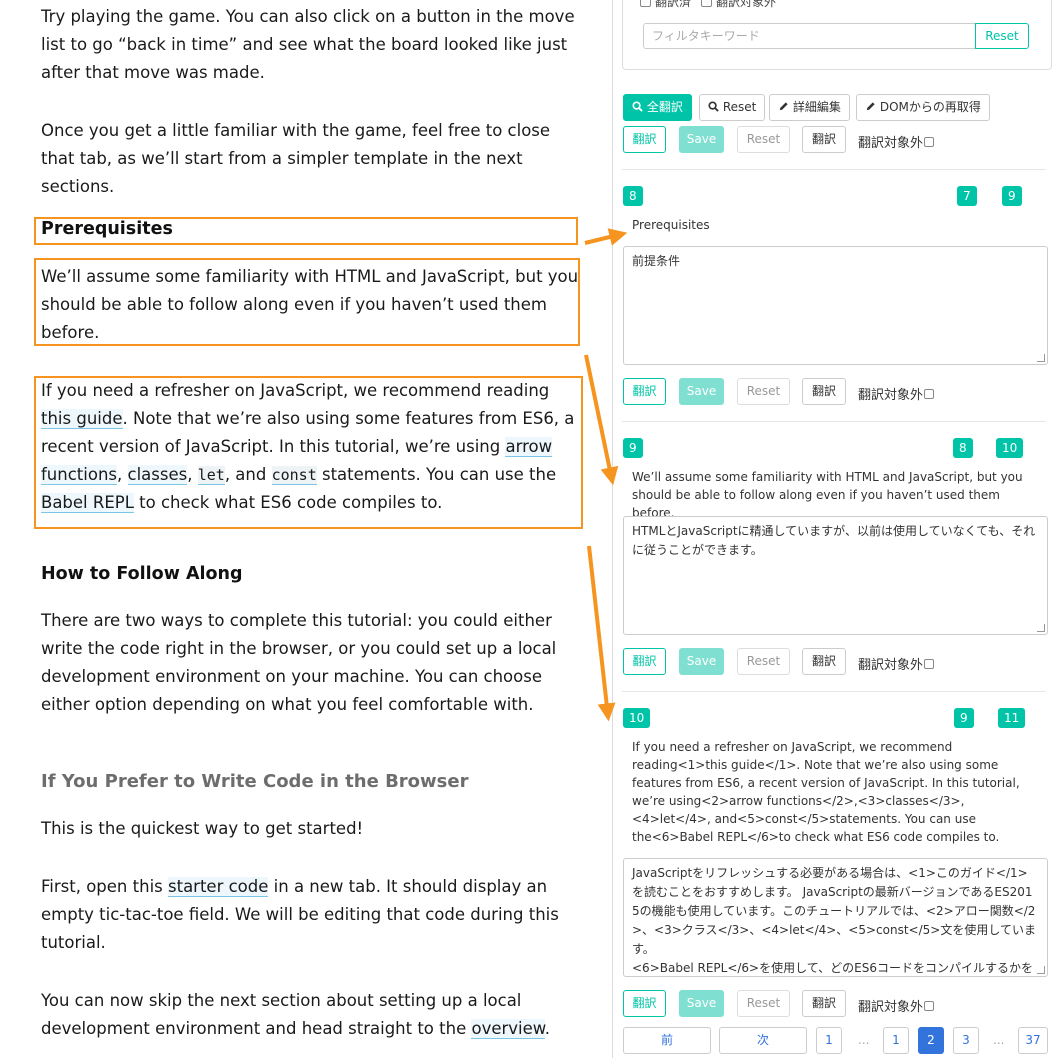  What do you see at coordinates (644, 391) in the screenshot?
I see `segment-8-translate-button: 翻訳` at bounding box center [644, 391].